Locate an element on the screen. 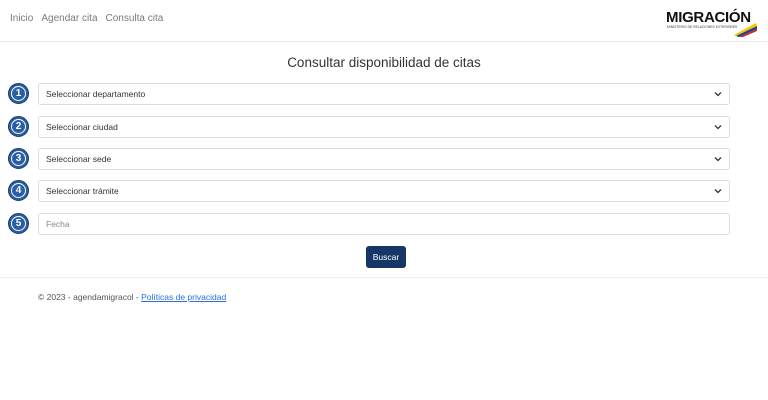 The image size is (768, 400). buscar-button: Buscar is located at coordinates (386, 257).